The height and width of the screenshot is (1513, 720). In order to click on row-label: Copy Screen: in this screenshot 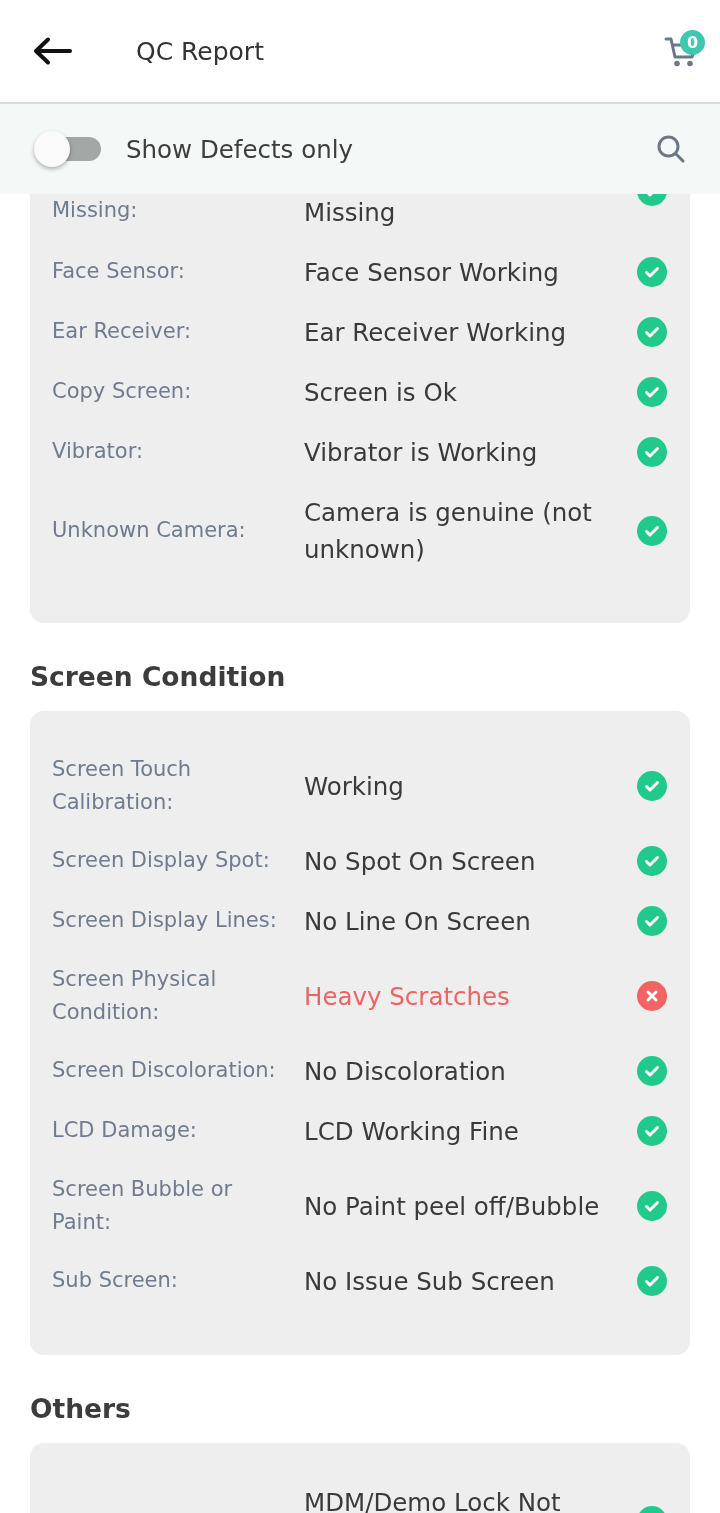, I will do `click(122, 392)`.